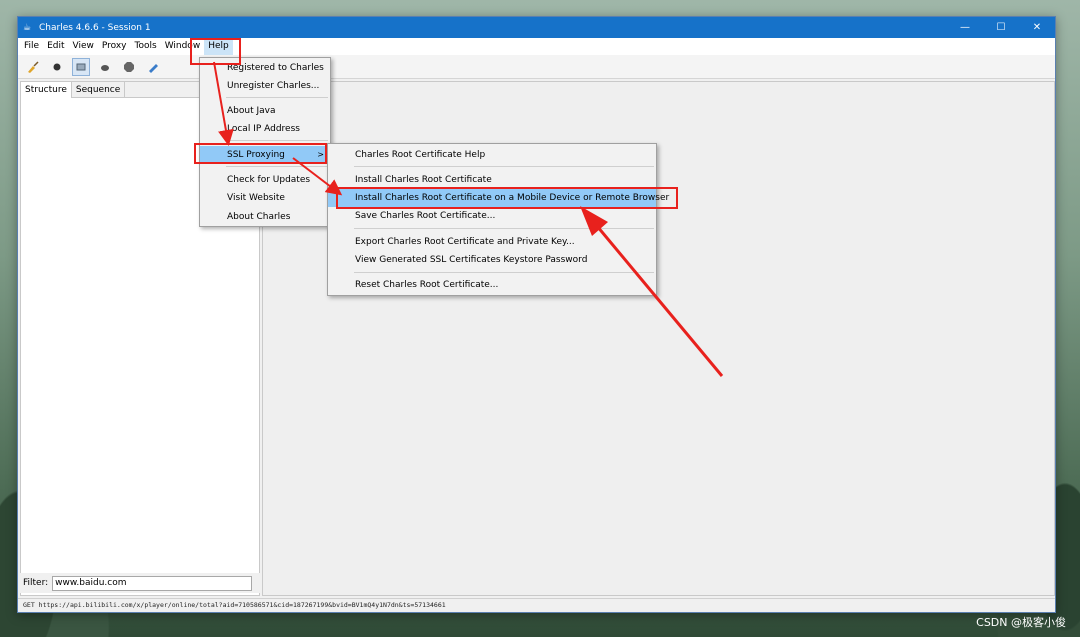 The width and height of the screenshot is (1080, 637). I want to click on arrow-ssl-to-submenu, so click(317, 176).